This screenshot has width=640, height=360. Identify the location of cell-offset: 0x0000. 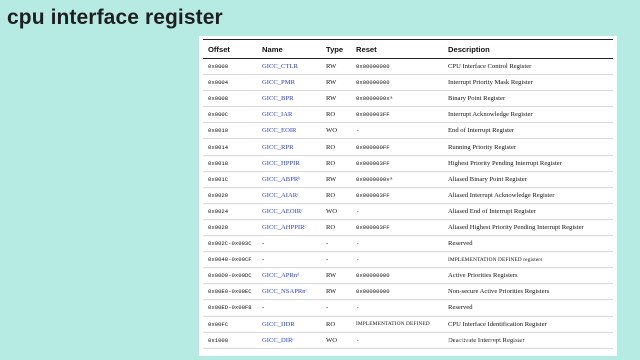
(230, 67).